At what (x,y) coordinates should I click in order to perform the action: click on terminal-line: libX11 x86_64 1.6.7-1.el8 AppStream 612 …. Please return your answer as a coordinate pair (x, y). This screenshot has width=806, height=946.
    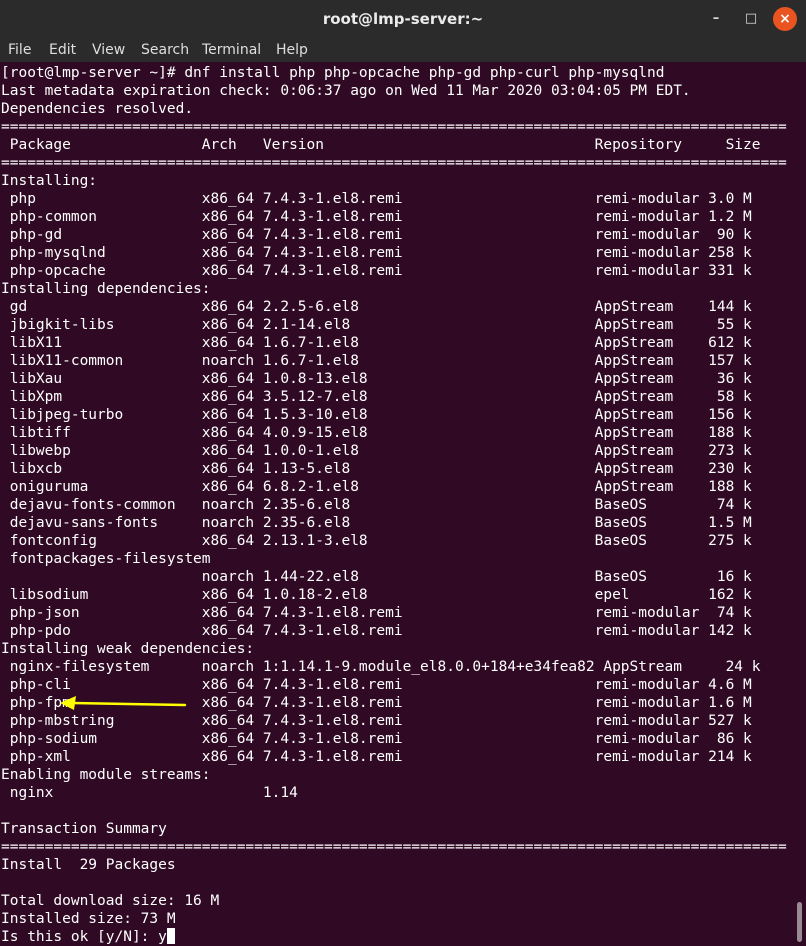
    Looking at the image, I should click on (376, 343).